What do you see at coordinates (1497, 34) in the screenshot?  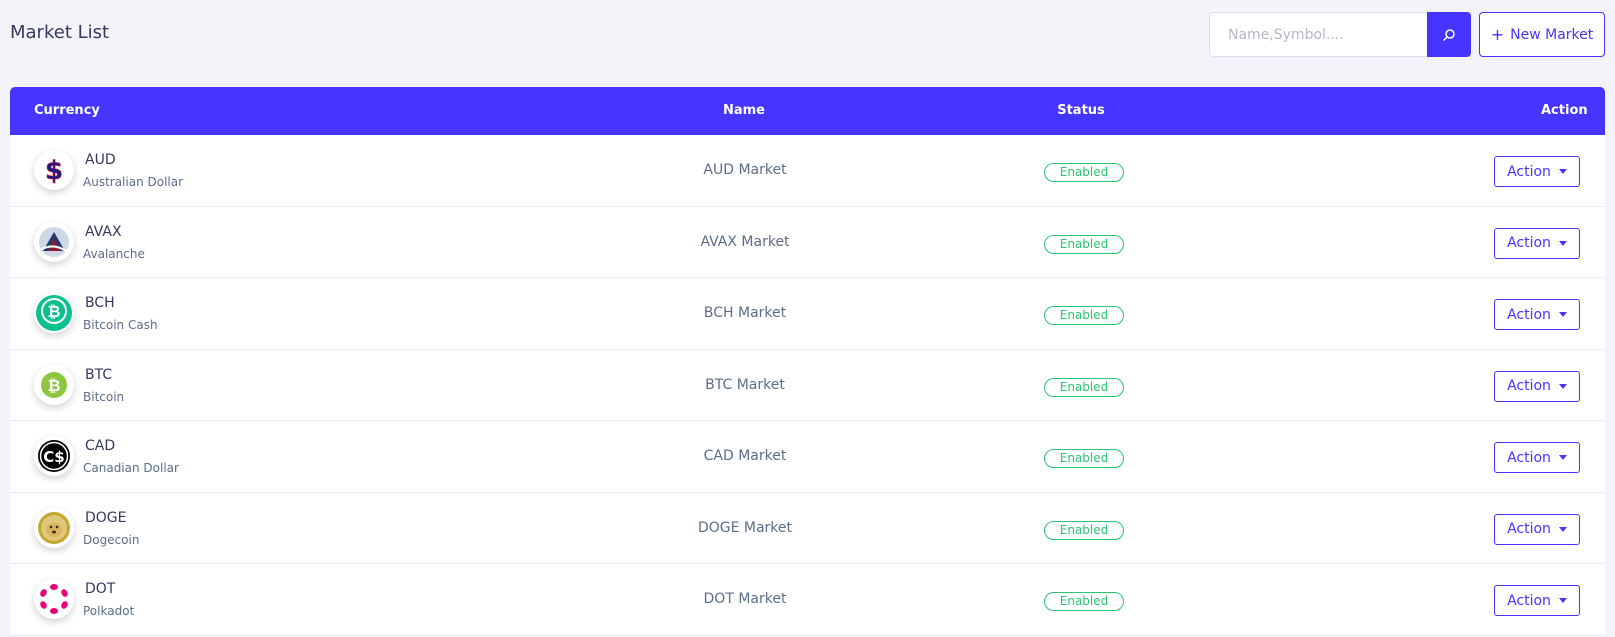 I see `plus-icon: +` at bounding box center [1497, 34].